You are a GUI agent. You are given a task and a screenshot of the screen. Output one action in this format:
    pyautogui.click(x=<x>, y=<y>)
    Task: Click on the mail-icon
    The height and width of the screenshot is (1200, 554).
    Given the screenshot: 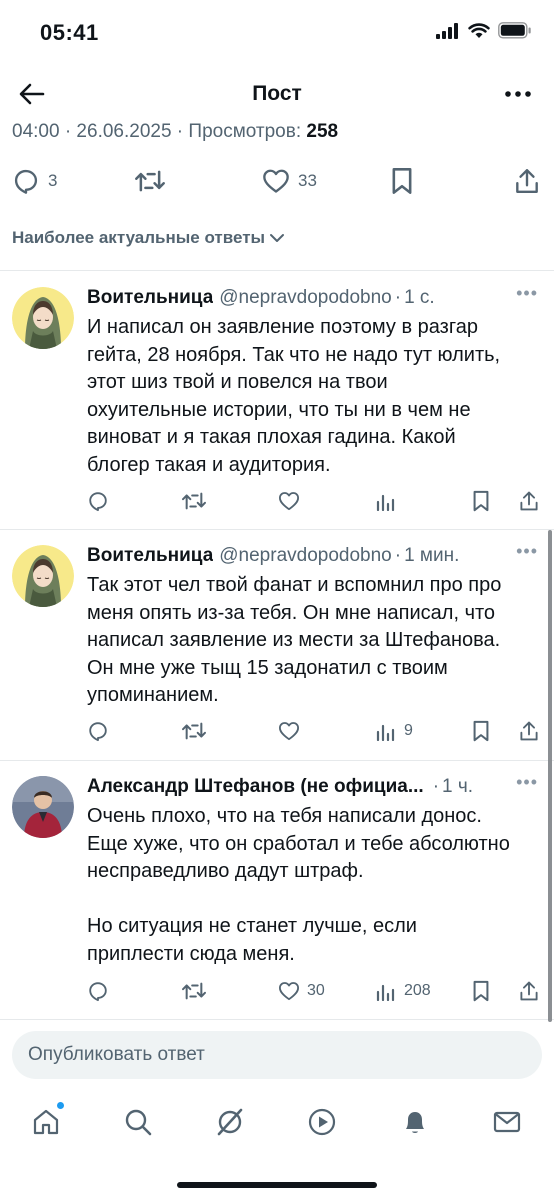 What is the action you would take?
    pyautogui.click(x=507, y=1122)
    